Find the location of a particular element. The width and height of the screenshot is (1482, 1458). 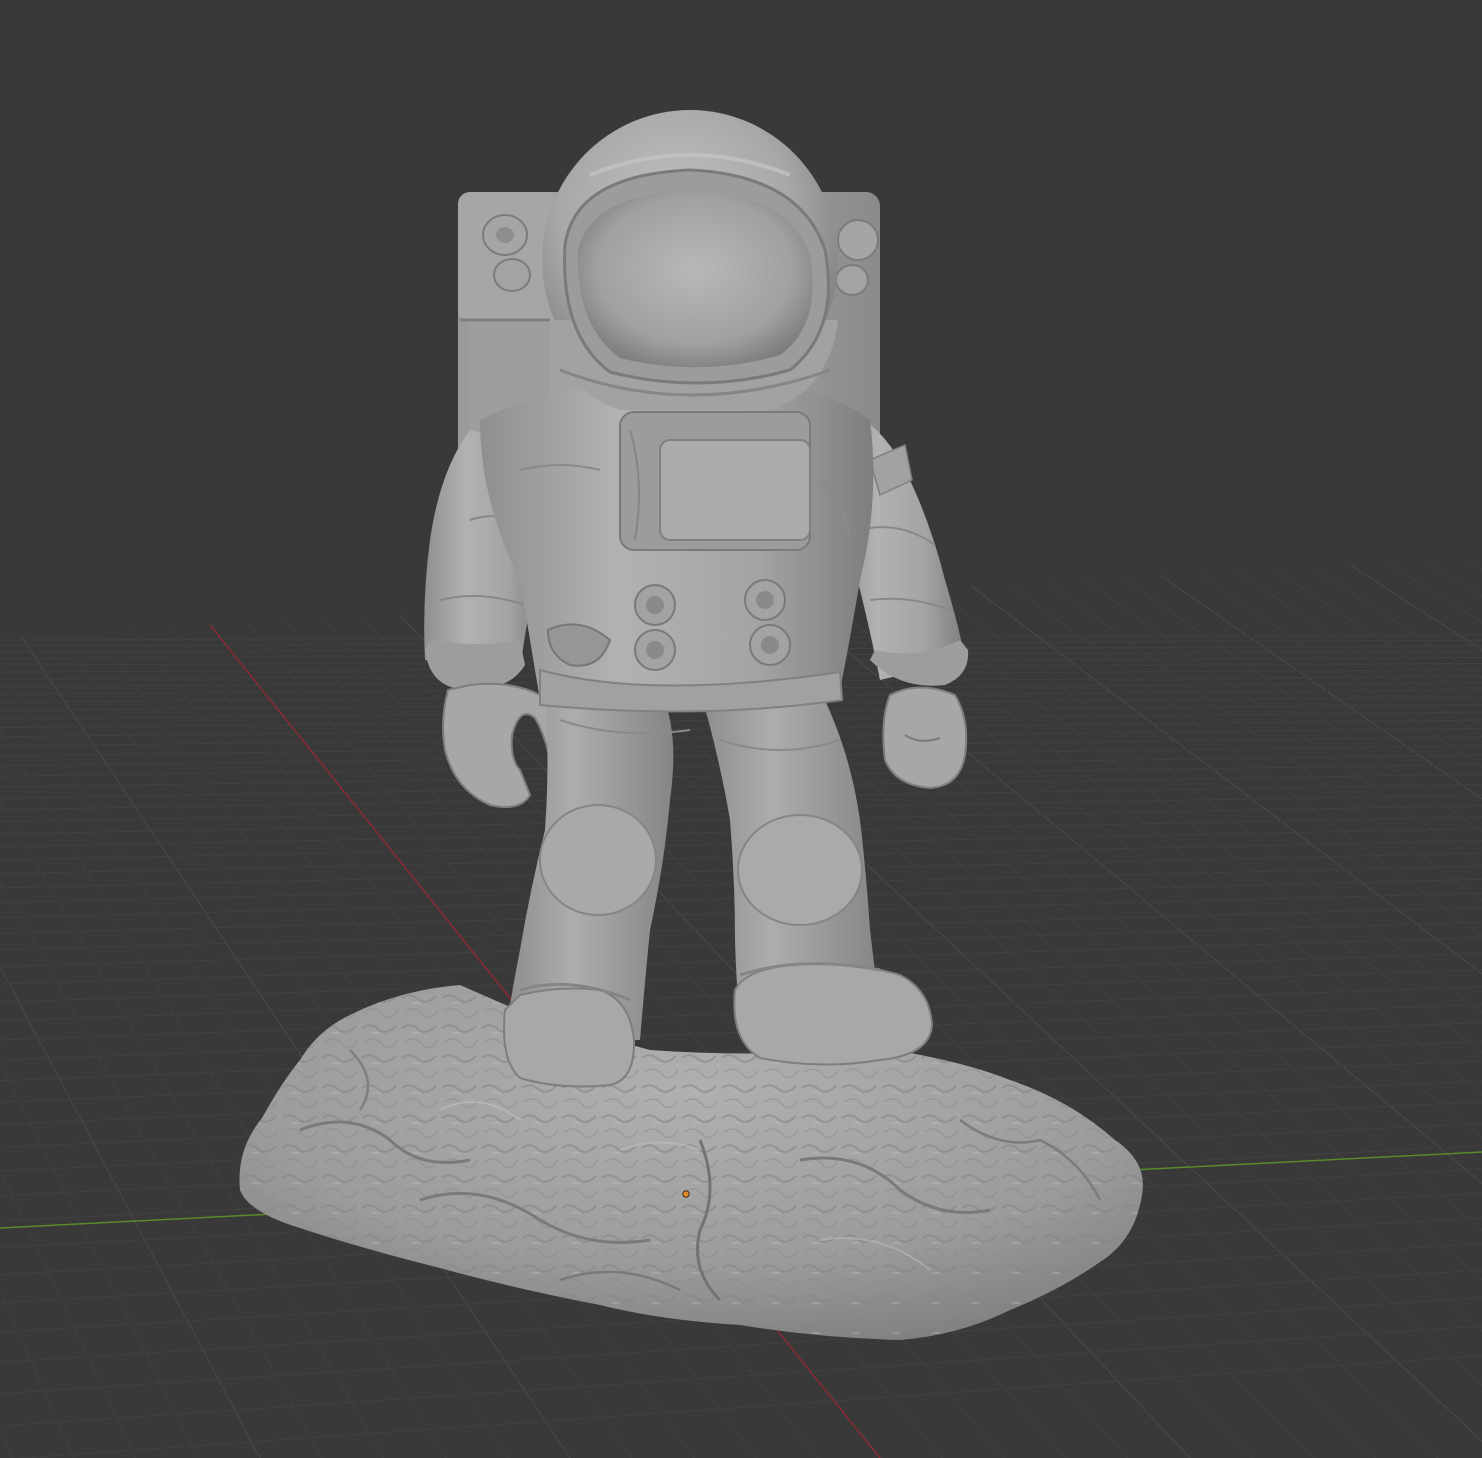

object-origin is located at coordinates (686, 1194).